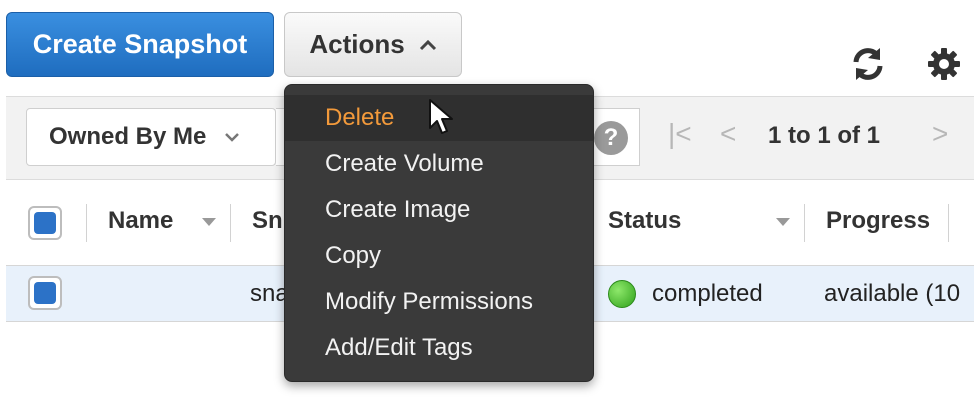  What do you see at coordinates (439, 302) in the screenshot?
I see `menu-item-modify-permissions: Modify Permissions` at bounding box center [439, 302].